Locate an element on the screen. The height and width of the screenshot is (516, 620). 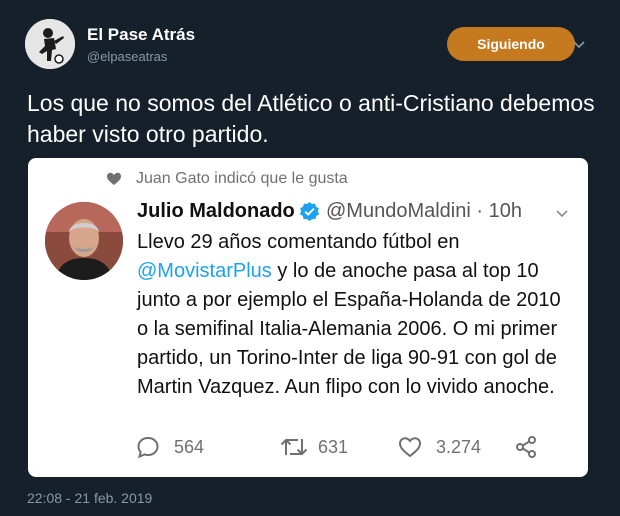
like-count: 3.274 is located at coordinates (459, 447).